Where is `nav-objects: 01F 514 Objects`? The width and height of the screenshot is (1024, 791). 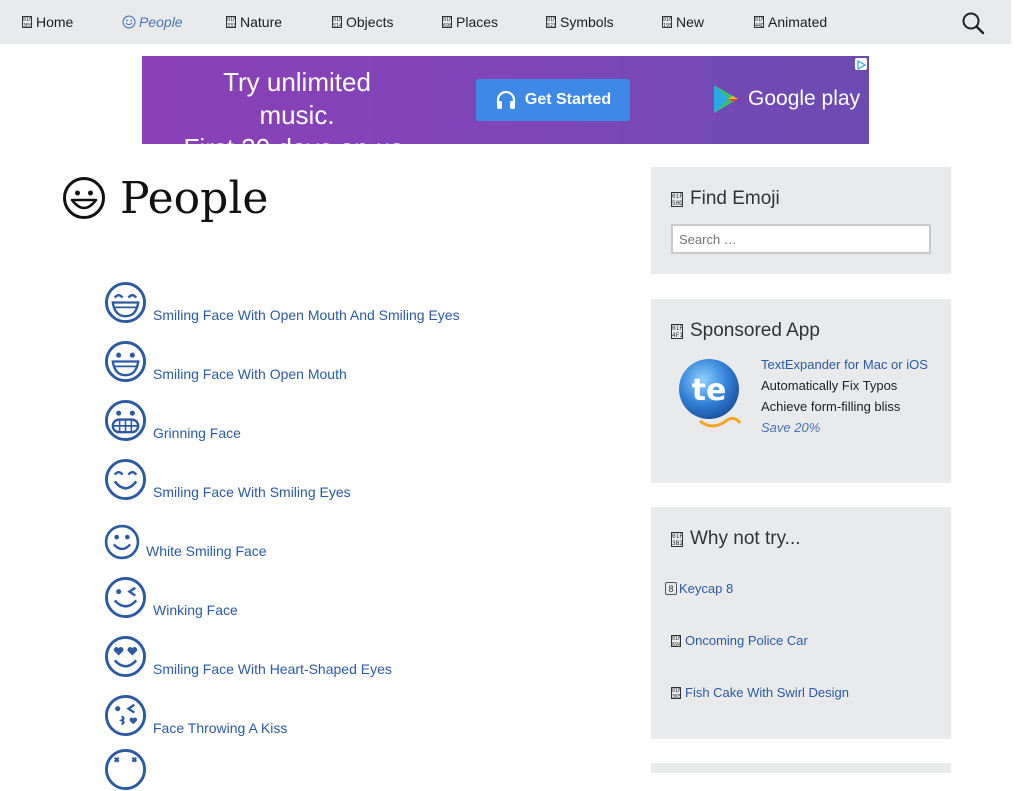
nav-objects: 01F 514 Objects is located at coordinates (362, 22).